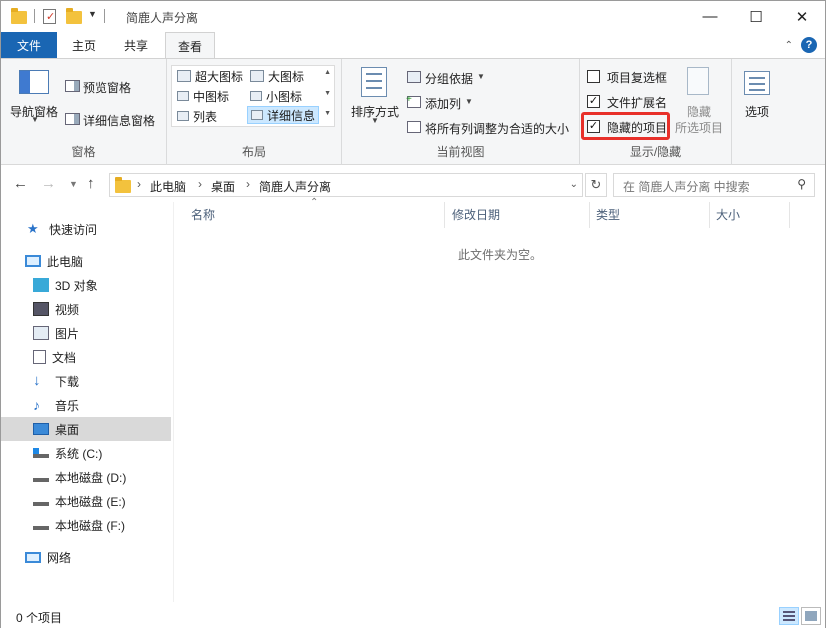  Describe the element at coordinates (295, 186) in the screenshot. I see `breadcrumb-current: 简鹿人声分离` at that location.